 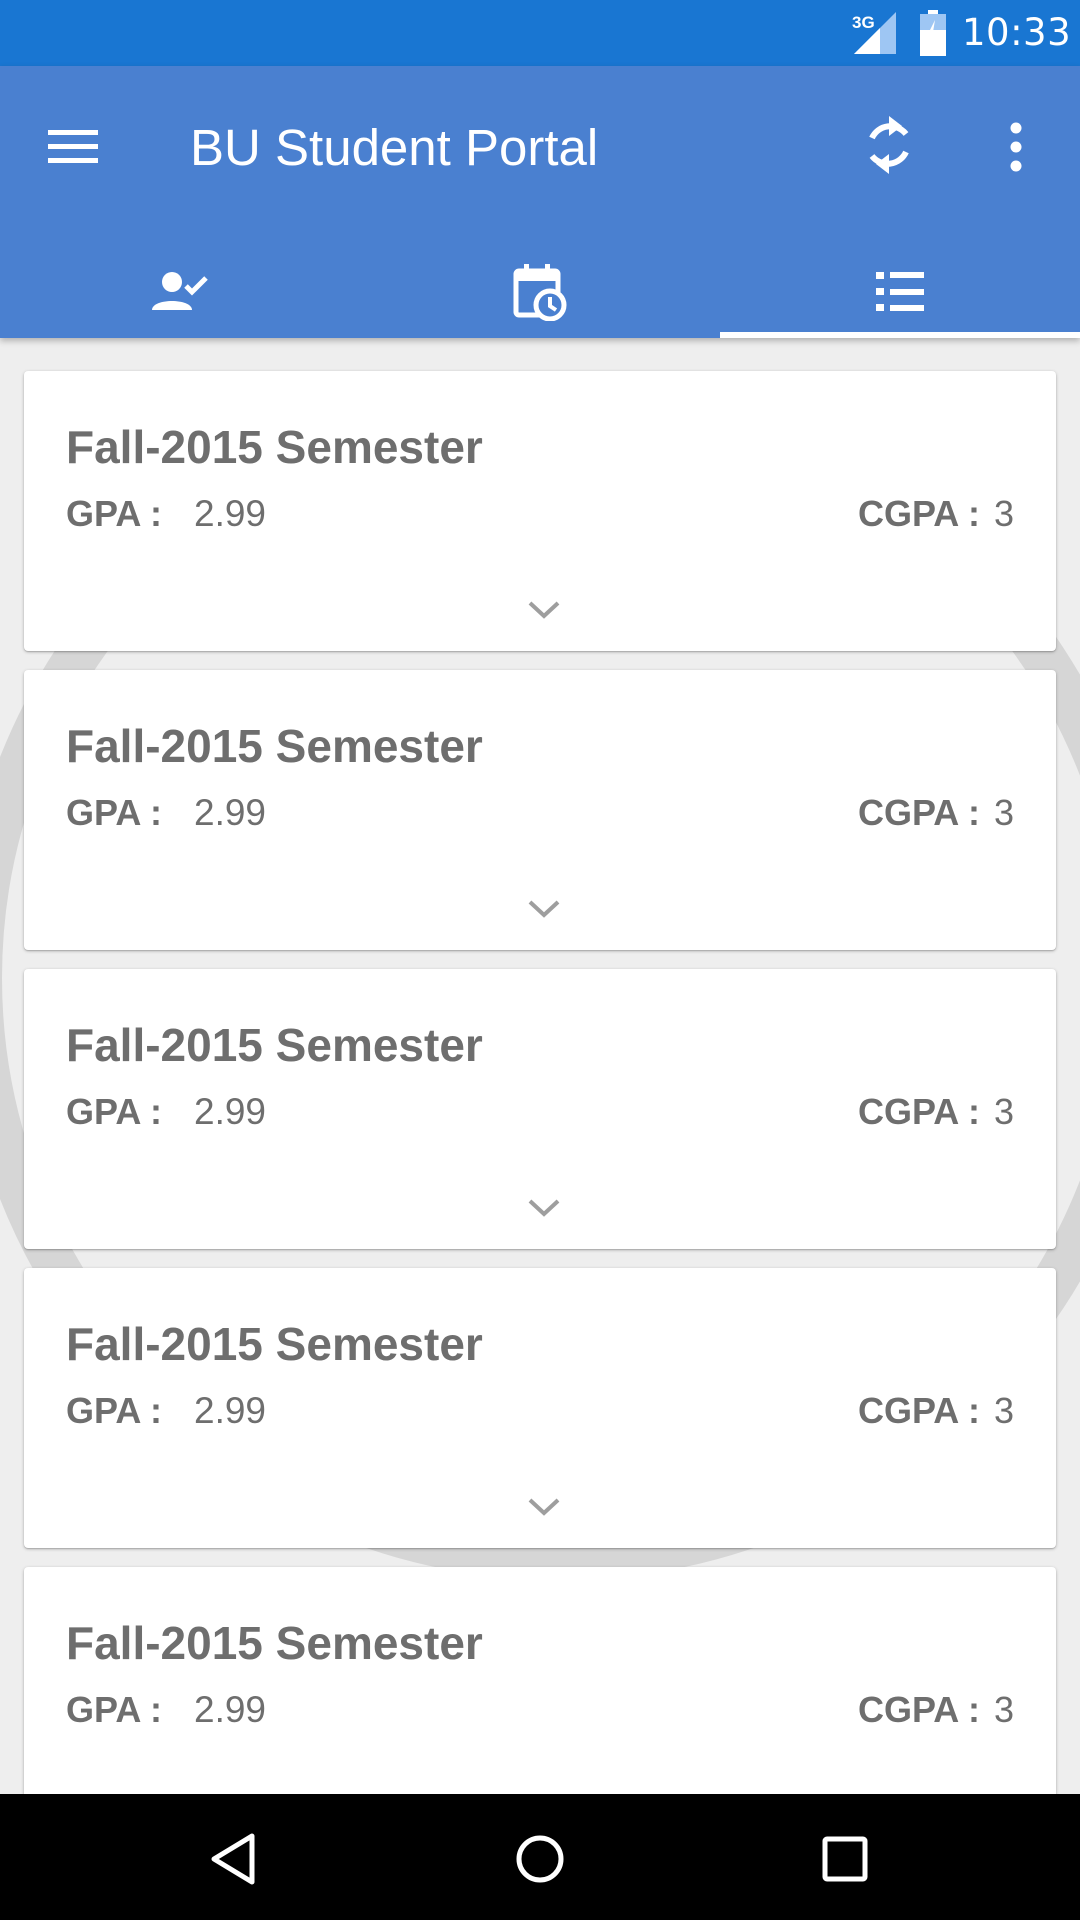 I want to click on app-bar: BU Student Portal, so click(x=540, y=202).